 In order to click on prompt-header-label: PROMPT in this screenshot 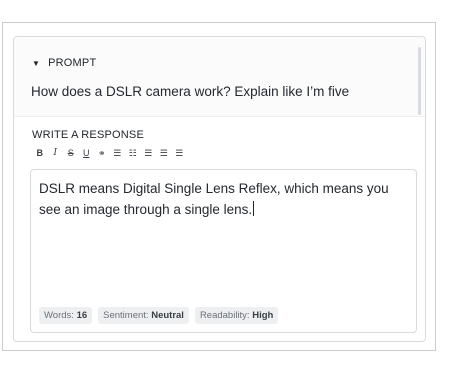, I will do `click(72, 63)`.